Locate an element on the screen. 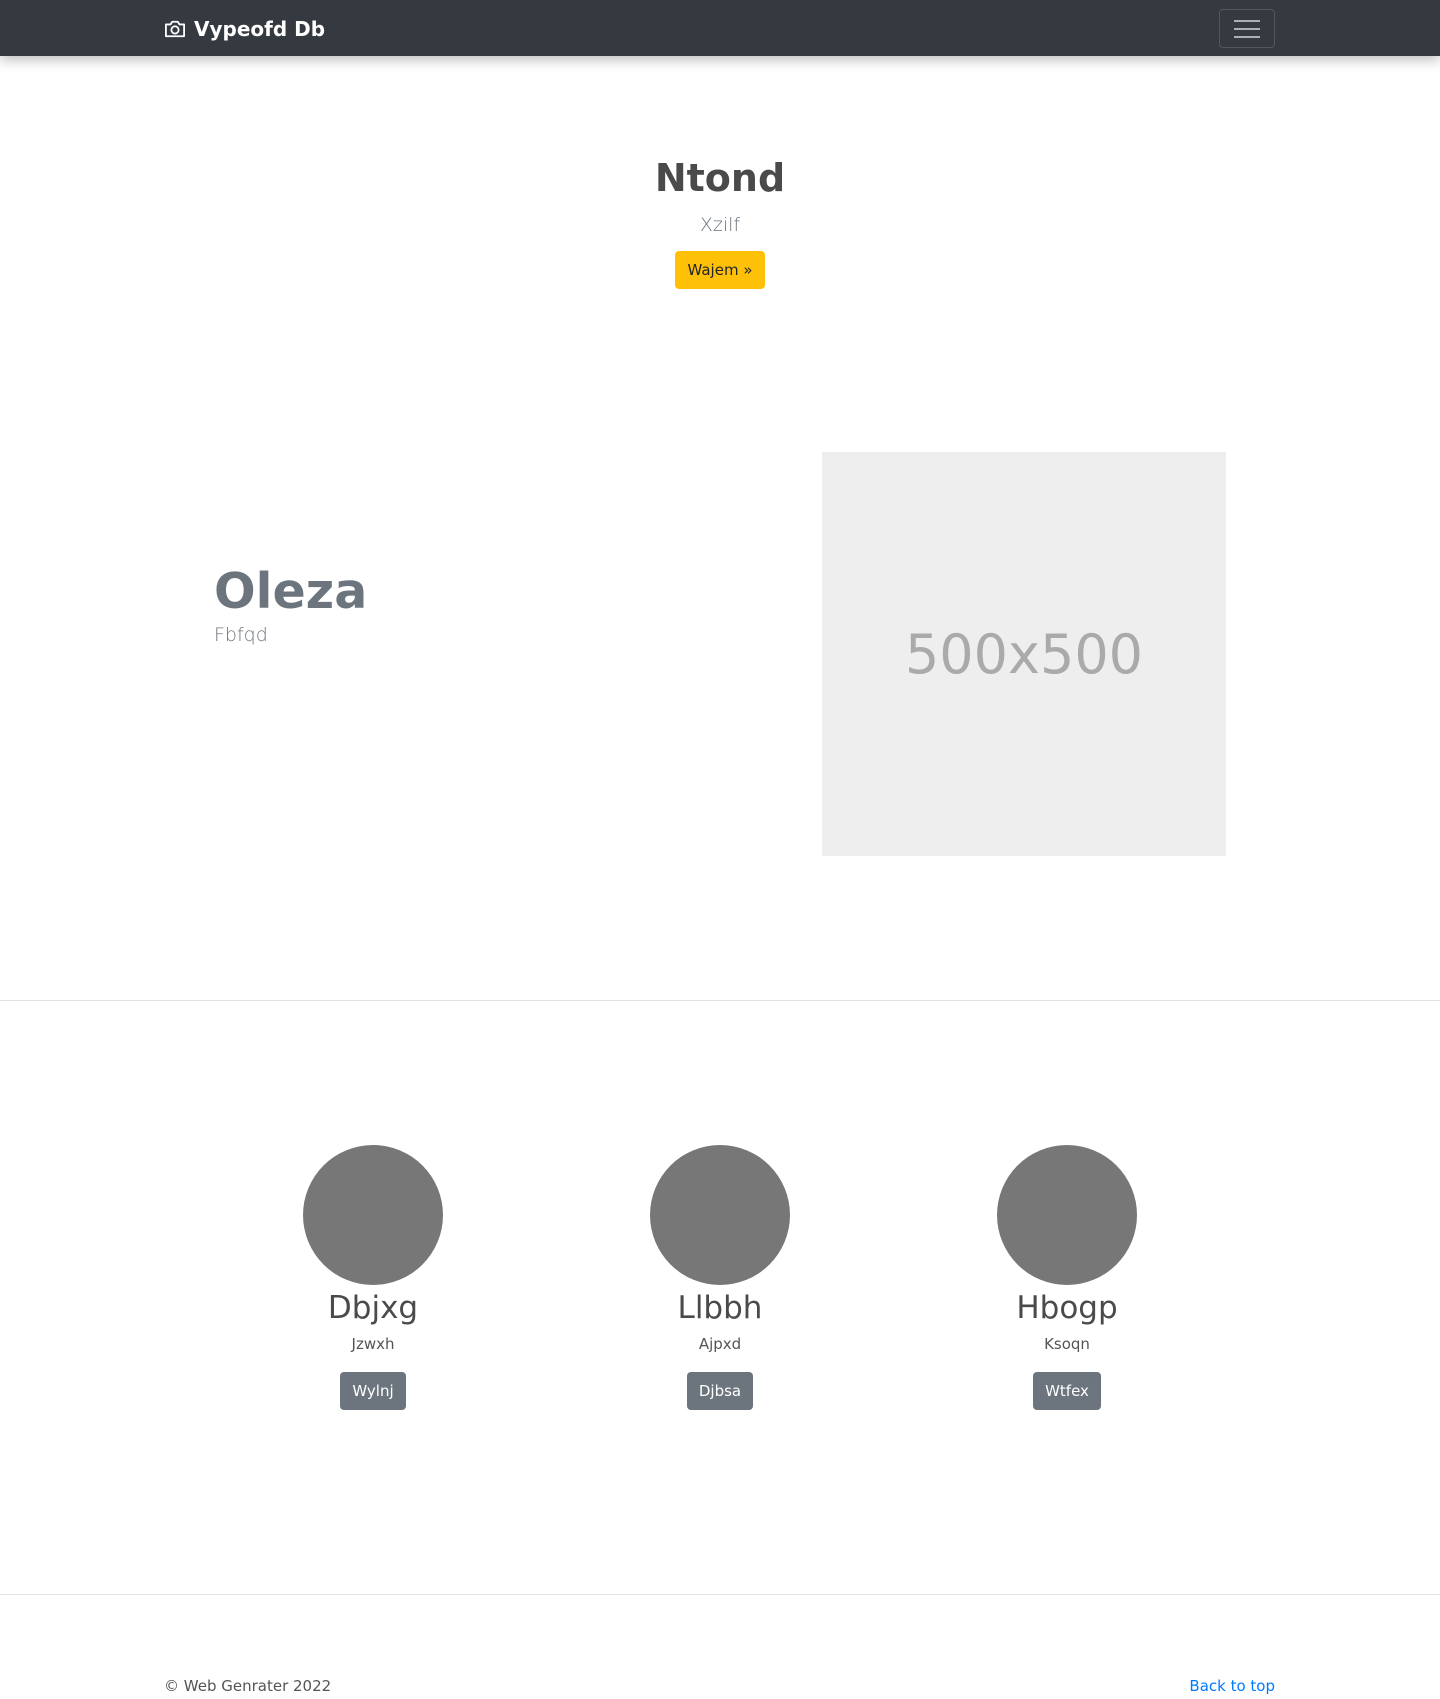 The image size is (1440, 1699). team-member-name: Hbogp is located at coordinates (1067, 1308).